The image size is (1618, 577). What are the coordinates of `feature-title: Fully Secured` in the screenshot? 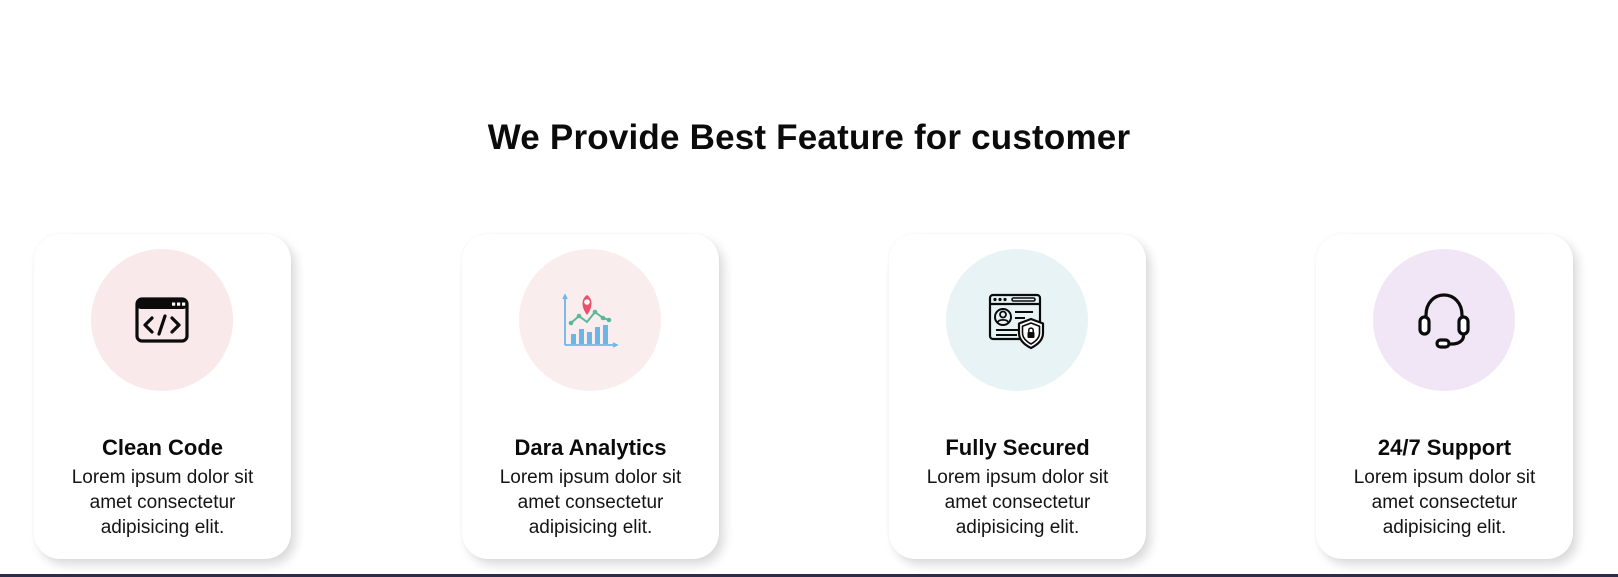 It's located at (1017, 447).